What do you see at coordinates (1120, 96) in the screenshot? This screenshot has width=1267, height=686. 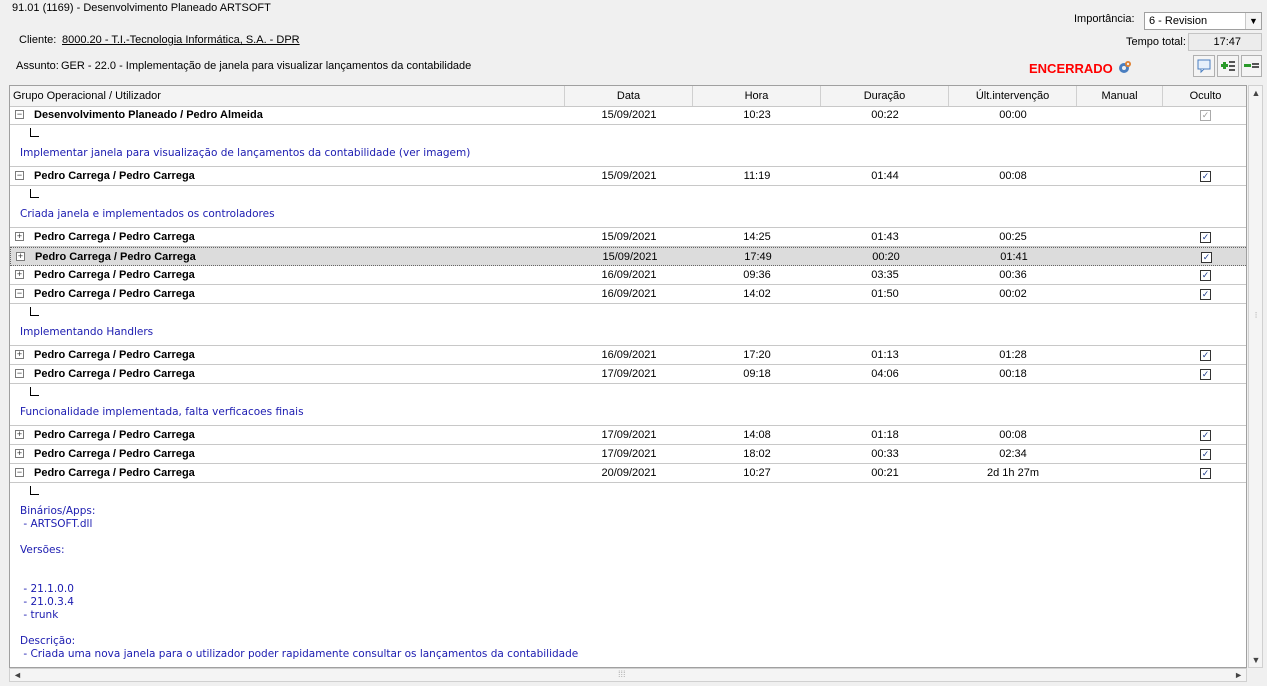 I see `column-header-manual: Manual` at bounding box center [1120, 96].